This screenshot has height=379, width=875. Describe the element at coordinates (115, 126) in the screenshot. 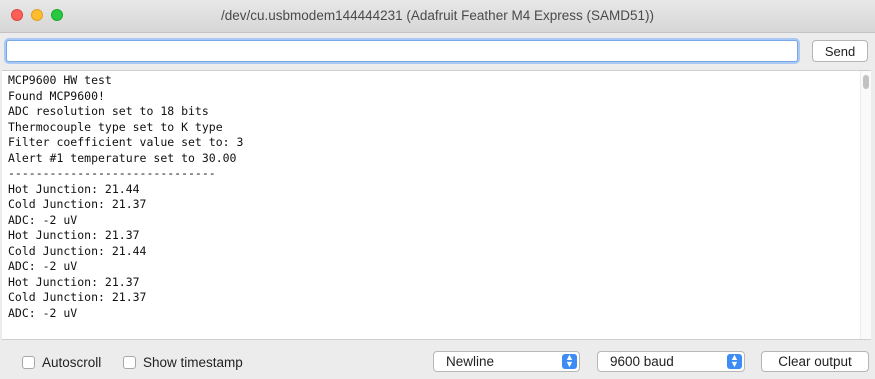

I see `output-line: Thermocouple type set to K type` at that location.